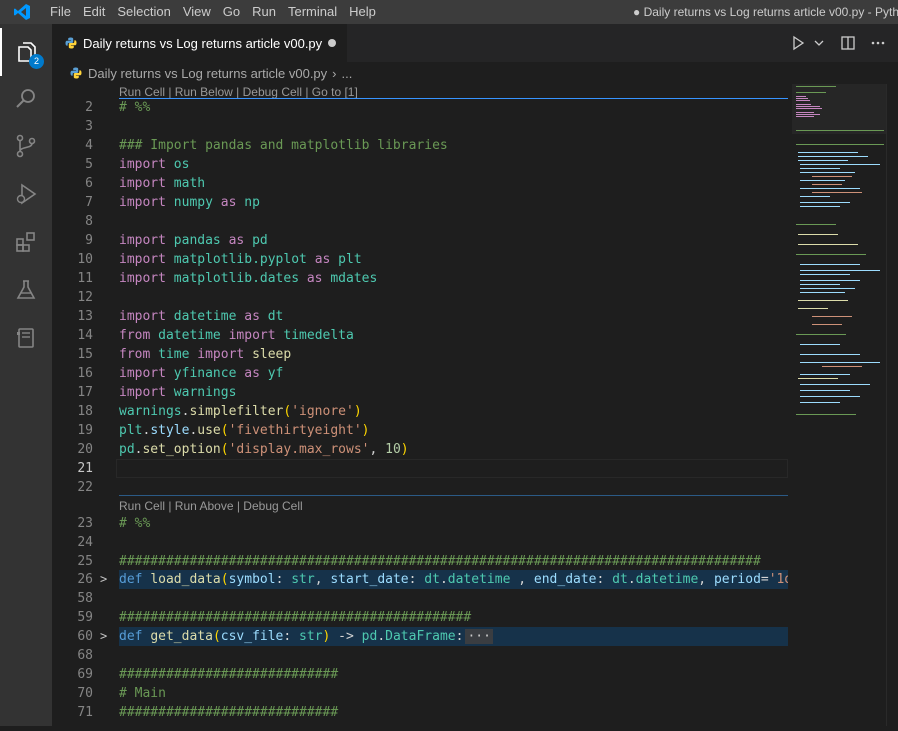 The image size is (898, 731). Describe the element at coordinates (838, 43) in the screenshot. I see `editor-actions` at that location.